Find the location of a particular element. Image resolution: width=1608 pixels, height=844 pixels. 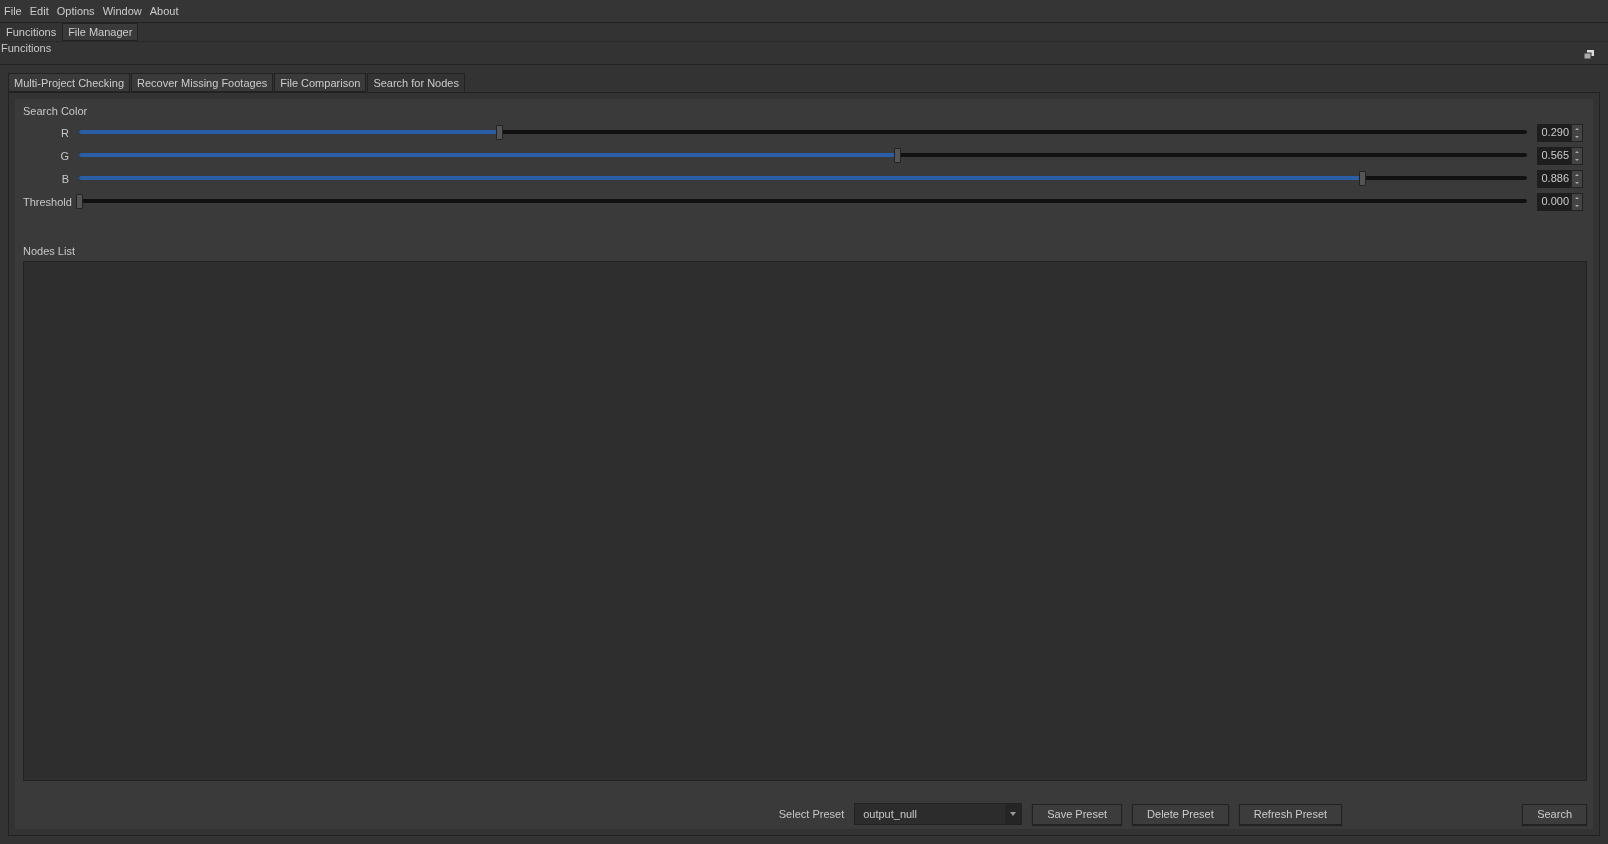

section-title: Funcitions is located at coordinates (26, 48).